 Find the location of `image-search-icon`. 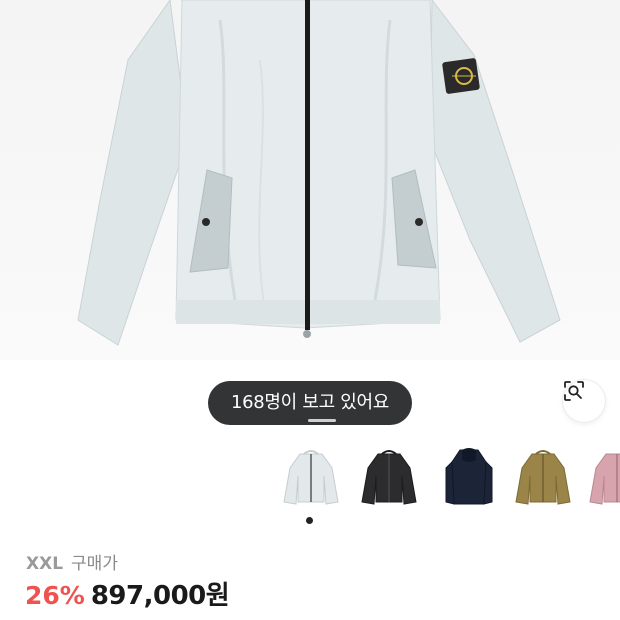

image-search-icon is located at coordinates (574, 391).